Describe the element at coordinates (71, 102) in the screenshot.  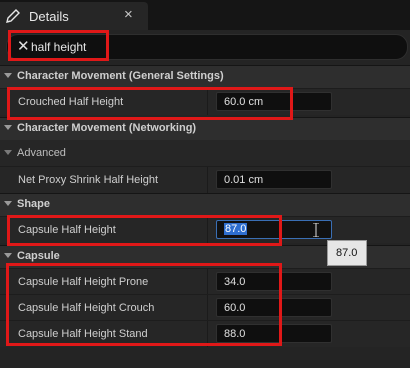
I see `property-label: Crouched Half Height` at that location.